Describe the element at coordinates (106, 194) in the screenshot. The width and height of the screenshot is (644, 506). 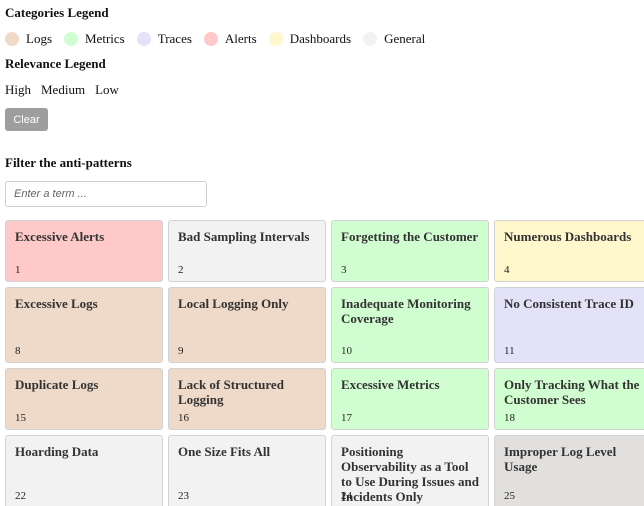
I see `search-input` at that location.